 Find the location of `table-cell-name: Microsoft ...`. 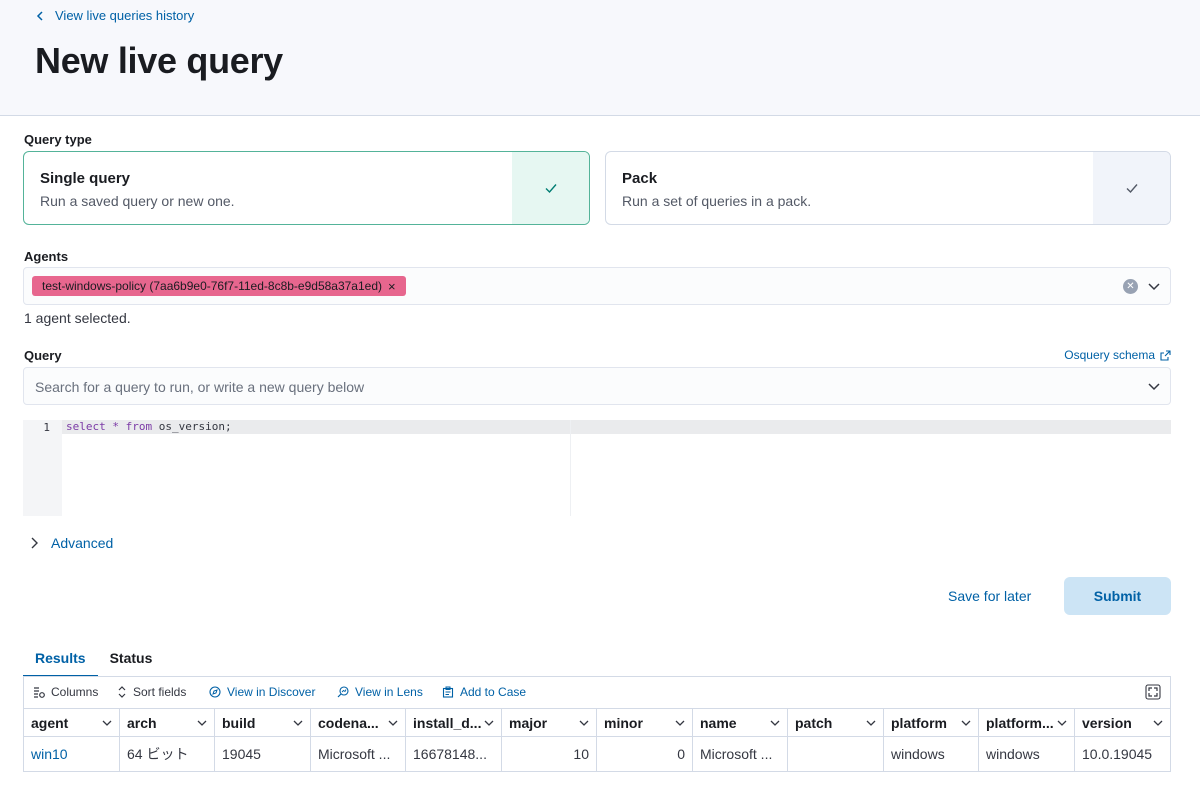

table-cell-name: Microsoft ... is located at coordinates (740, 754).